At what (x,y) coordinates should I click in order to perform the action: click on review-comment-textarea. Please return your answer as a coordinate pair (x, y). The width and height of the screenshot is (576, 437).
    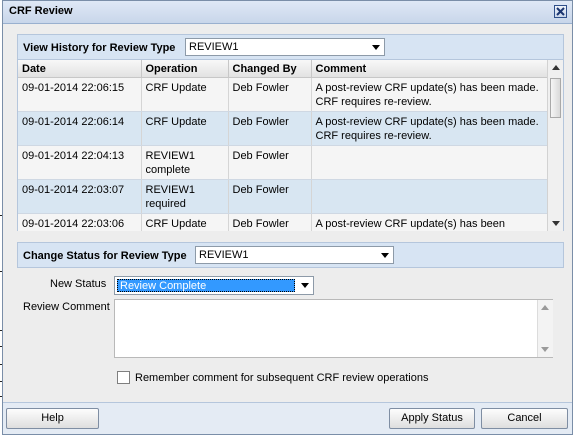
    Looking at the image, I should click on (333, 328).